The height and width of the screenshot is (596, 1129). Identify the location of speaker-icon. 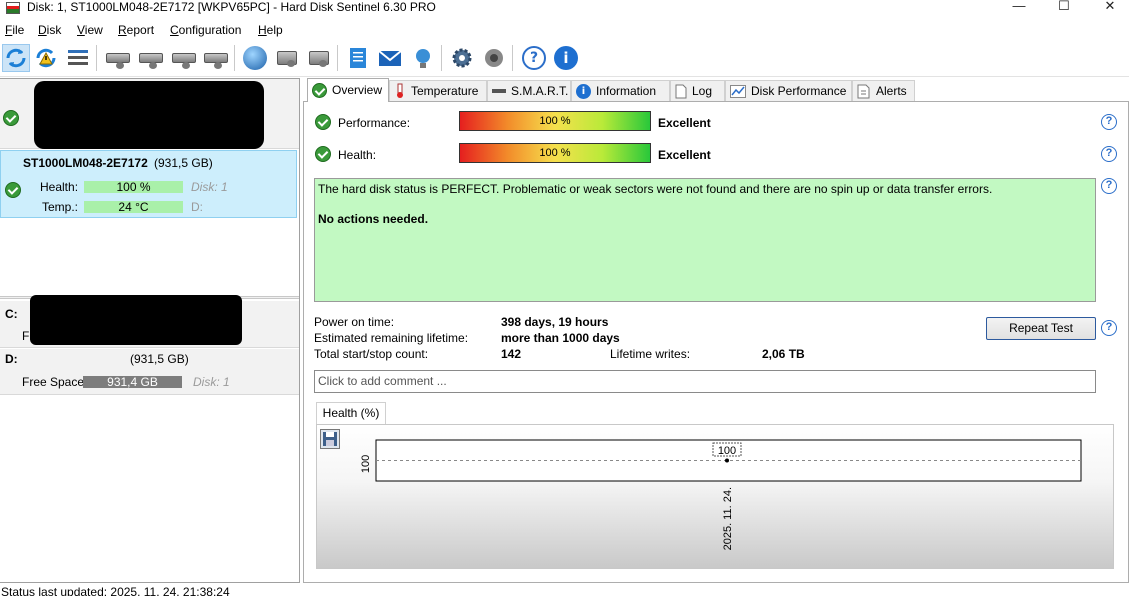
(494, 58).